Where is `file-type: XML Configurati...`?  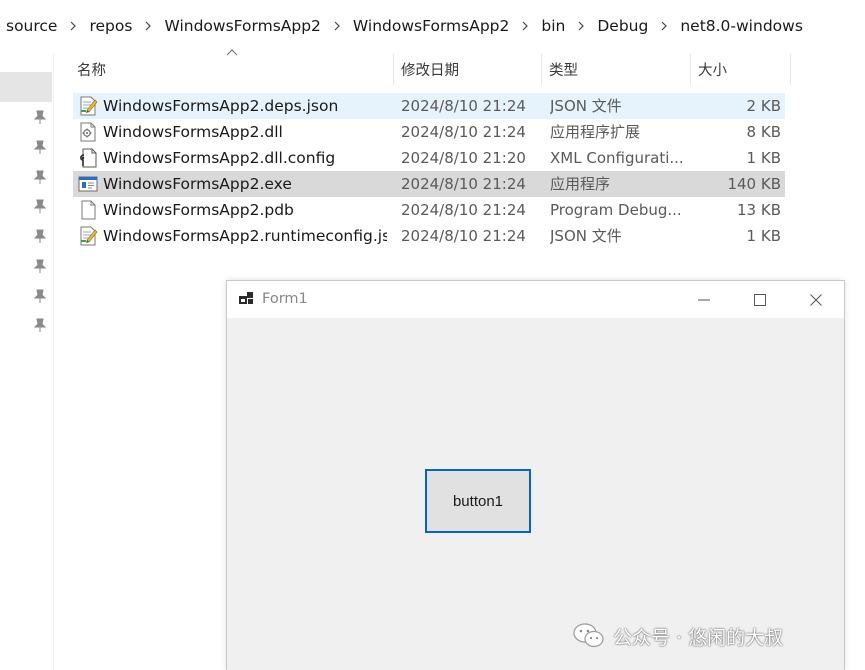
file-type: XML Configurati... is located at coordinates (617, 158).